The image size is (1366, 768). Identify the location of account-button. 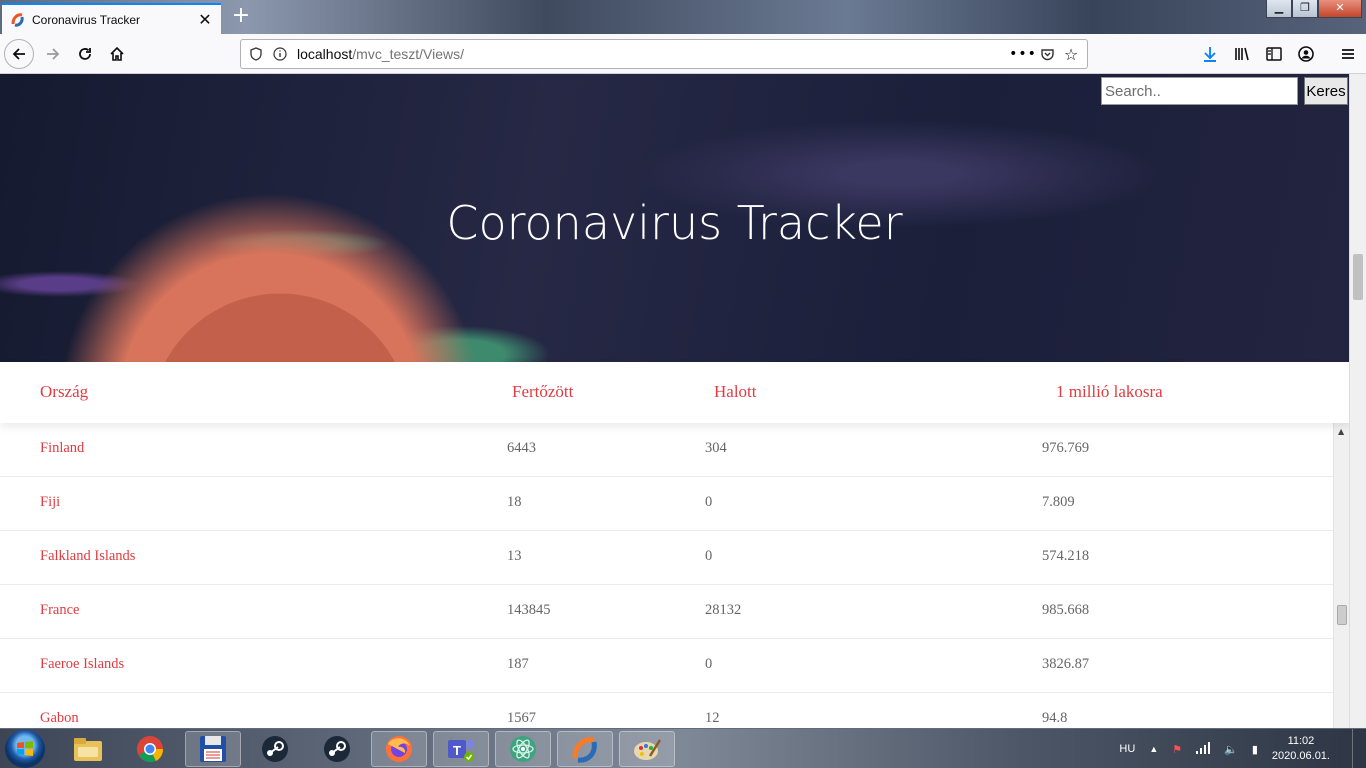
(1306, 54).